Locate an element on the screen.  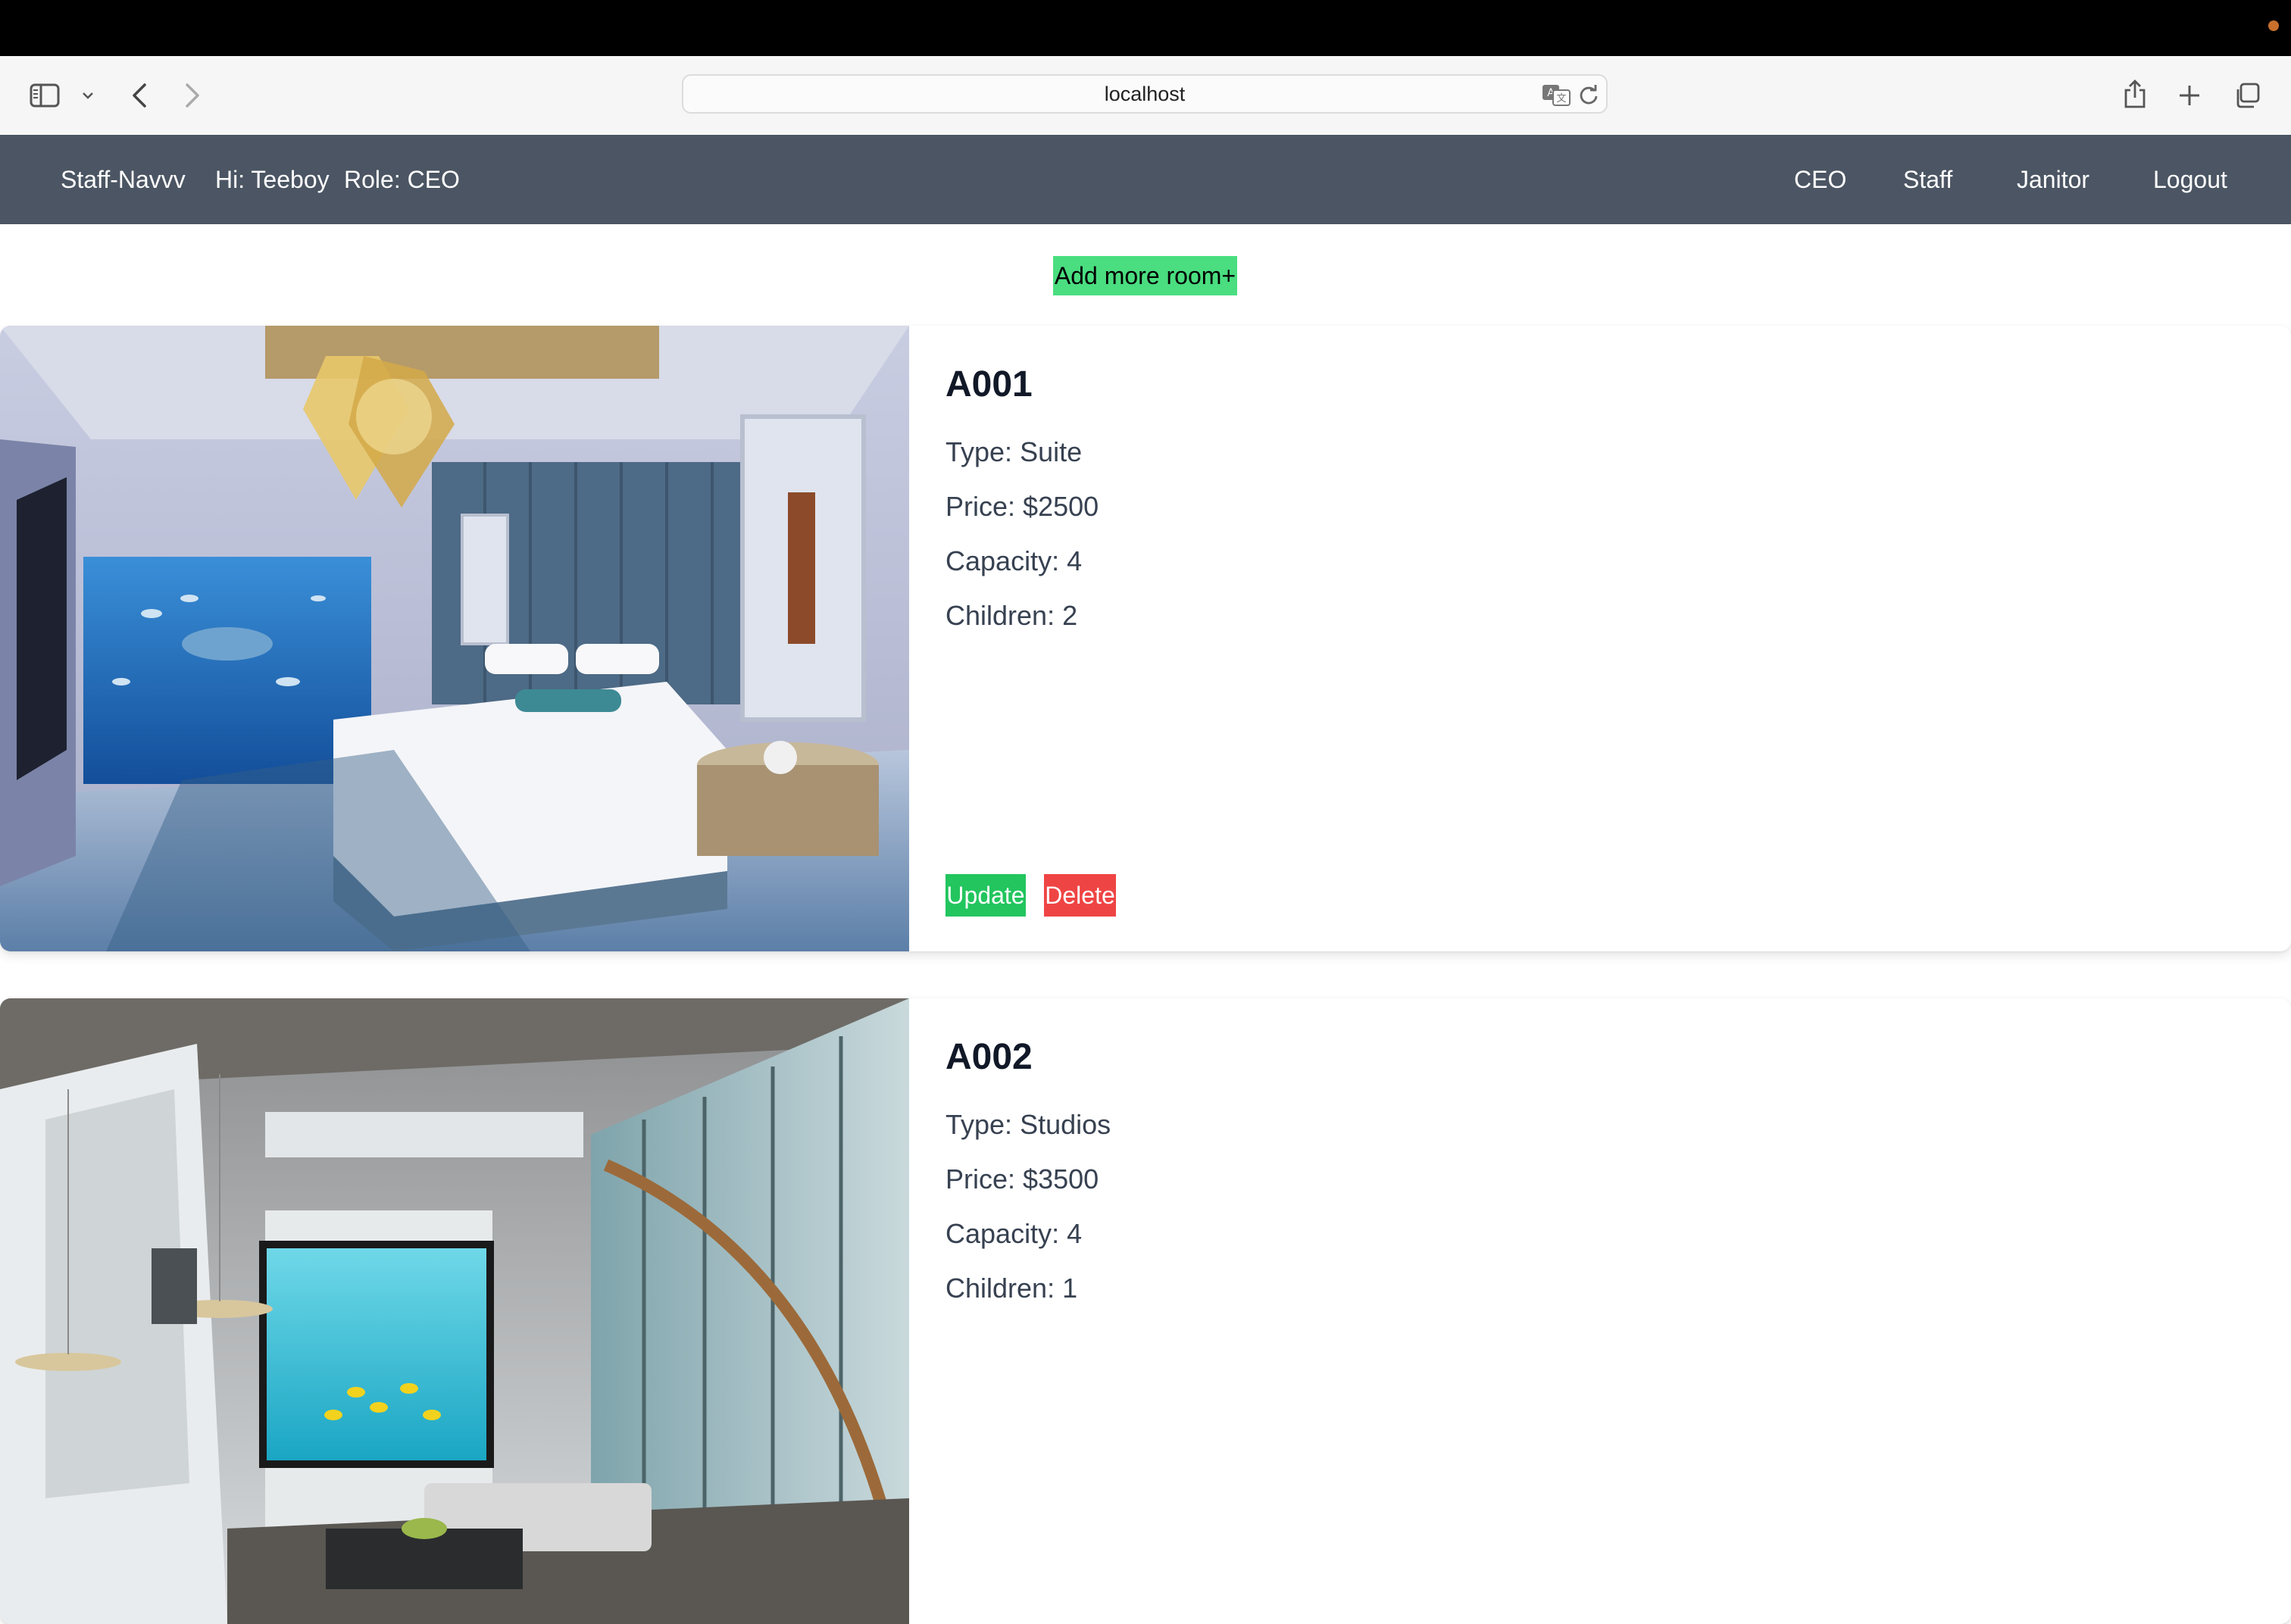
status-indicator-dot is located at coordinates (2273, 25).